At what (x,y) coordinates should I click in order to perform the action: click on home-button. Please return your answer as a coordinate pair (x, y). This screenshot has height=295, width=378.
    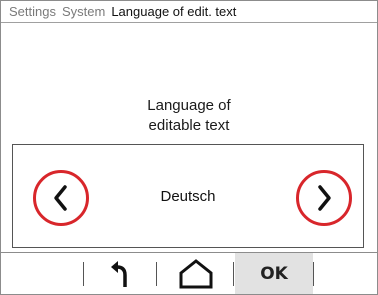
    Looking at the image, I should click on (196, 274).